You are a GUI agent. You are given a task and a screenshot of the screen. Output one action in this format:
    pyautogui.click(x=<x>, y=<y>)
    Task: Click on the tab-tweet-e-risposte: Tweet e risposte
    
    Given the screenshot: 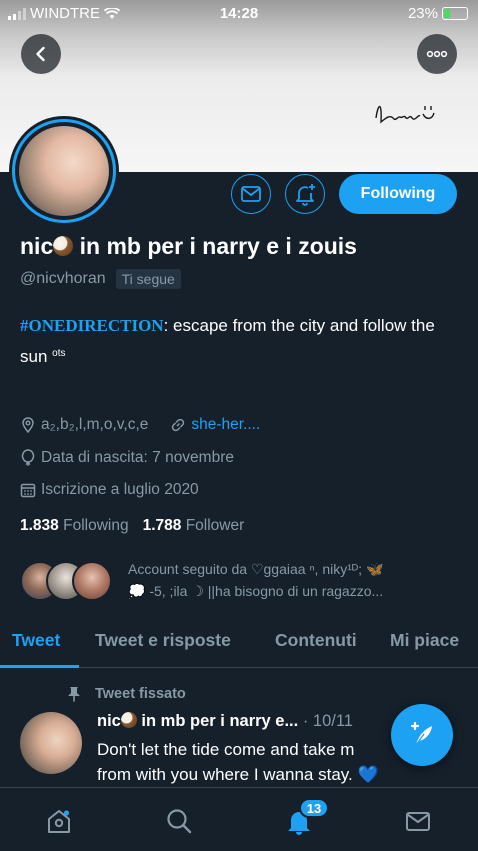 What is the action you would take?
    pyautogui.click(x=163, y=640)
    